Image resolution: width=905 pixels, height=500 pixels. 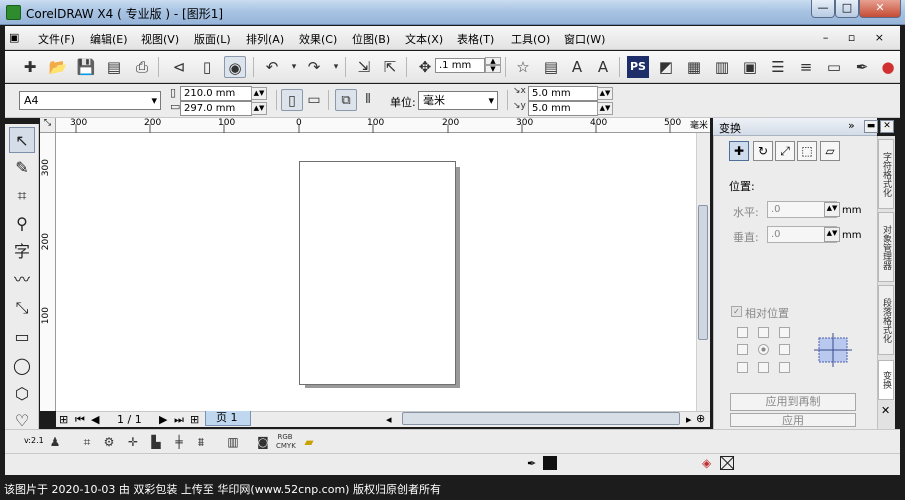 What do you see at coordinates (722, 67) in the screenshot?
I see `columns-icon: ▥` at bounding box center [722, 67].